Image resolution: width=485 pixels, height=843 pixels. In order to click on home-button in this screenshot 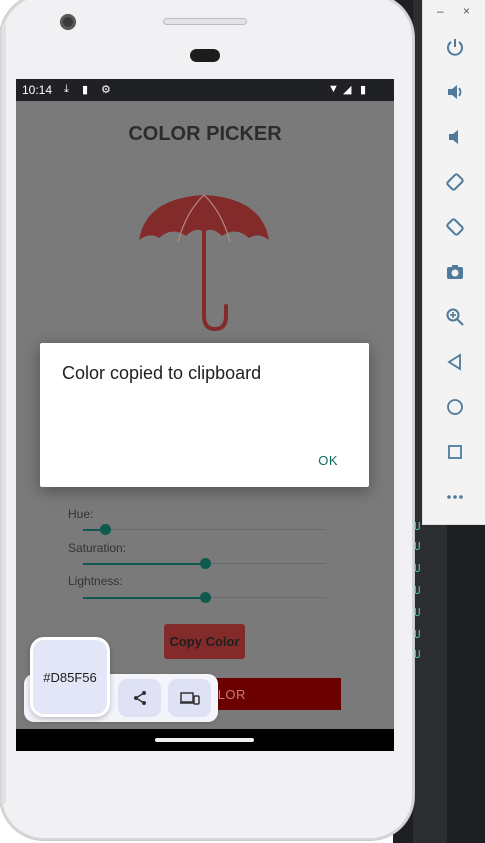, I will do `click(455, 407)`.